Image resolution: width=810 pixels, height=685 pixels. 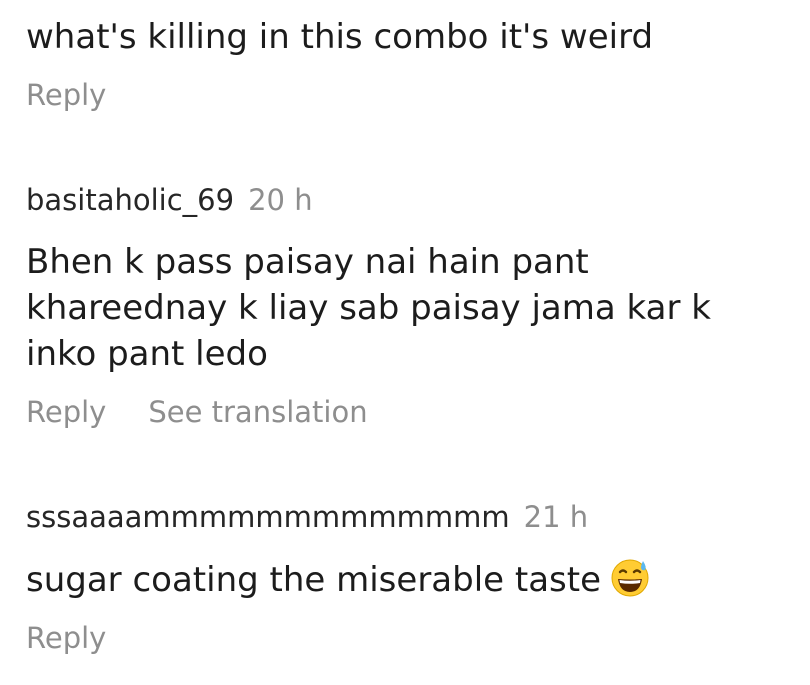 I want to click on comment-text-line: Bhen k pass paisay nai hain pant, so click(x=307, y=262).